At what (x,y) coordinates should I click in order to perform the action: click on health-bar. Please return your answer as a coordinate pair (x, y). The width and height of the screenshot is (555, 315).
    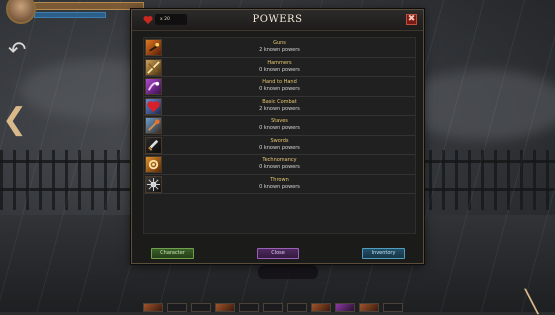
    Looking at the image, I should click on (89, 6).